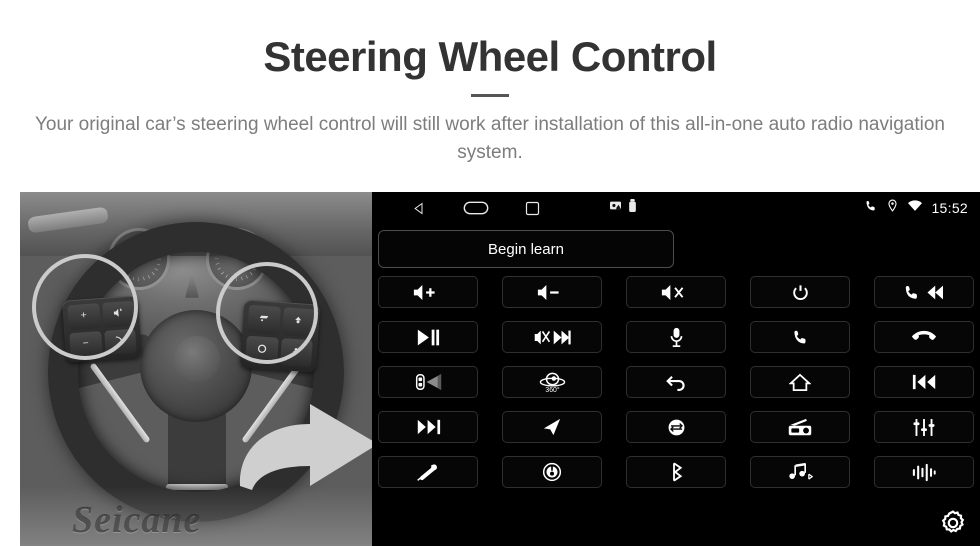 This screenshot has height=546, width=980. What do you see at coordinates (924, 427) in the screenshot?
I see `btn-equalizer` at bounding box center [924, 427].